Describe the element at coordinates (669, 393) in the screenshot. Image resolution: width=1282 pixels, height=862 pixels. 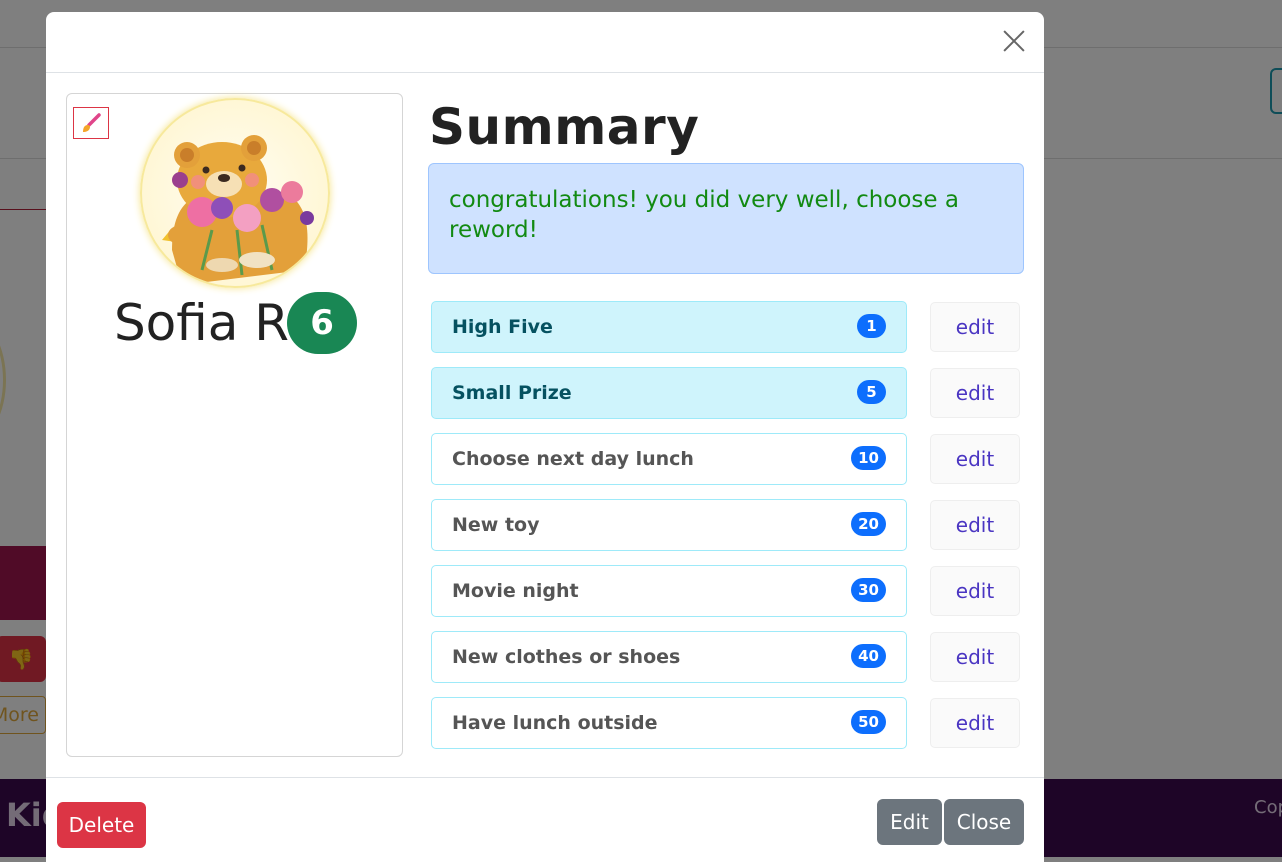
I see `reward-item-small-prize: Small Prize 5` at that location.